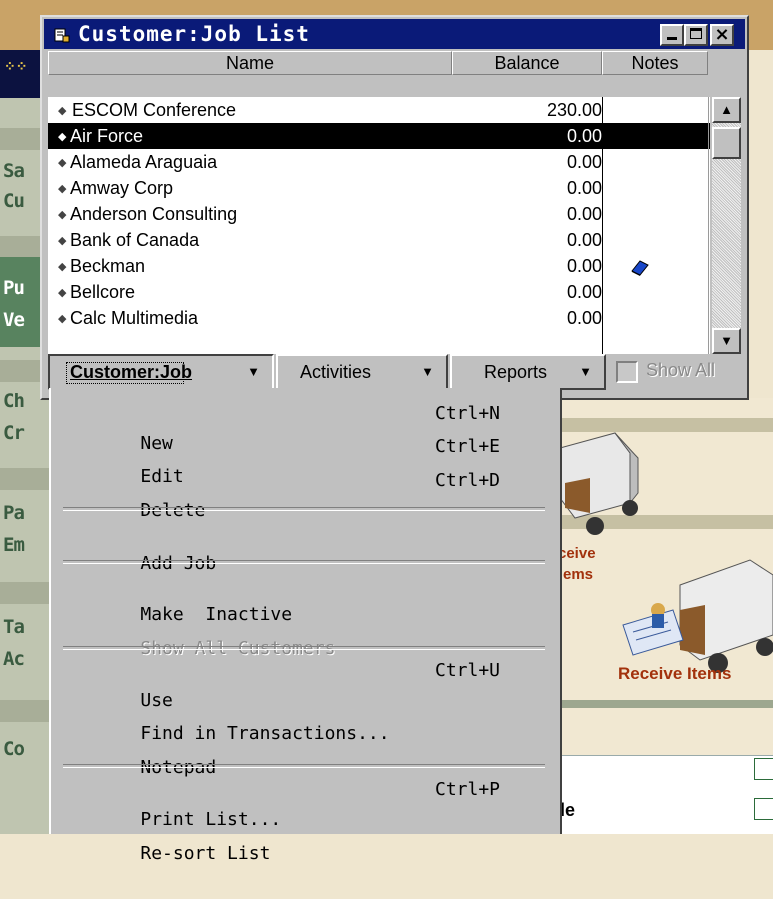 The height and width of the screenshot is (899, 773). I want to click on customer-name: Calc Multimedia, so click(134, 318).